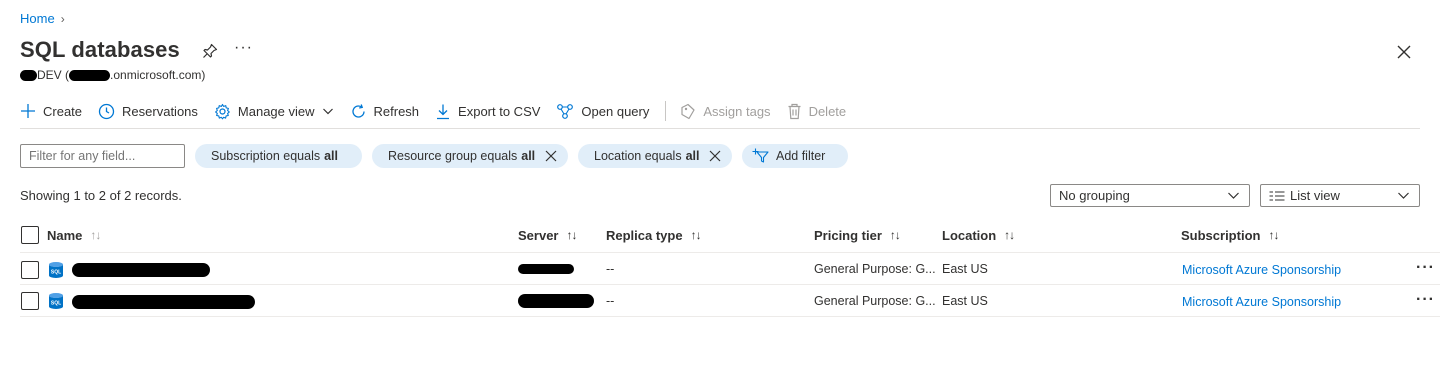 This screenshot has width=1440, height=380. Describe the element at coordinates (1221, 235) in the screenshot. I see `column-header-label: Subscription` at that location.